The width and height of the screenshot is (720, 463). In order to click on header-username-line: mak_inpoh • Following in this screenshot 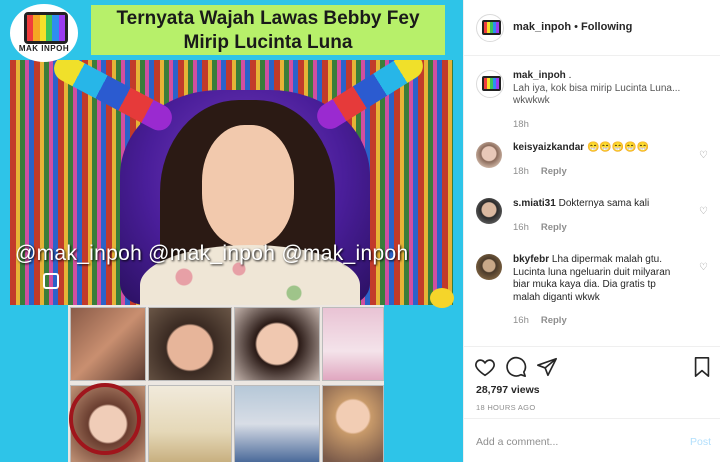, I will do `click(572, 27)`.